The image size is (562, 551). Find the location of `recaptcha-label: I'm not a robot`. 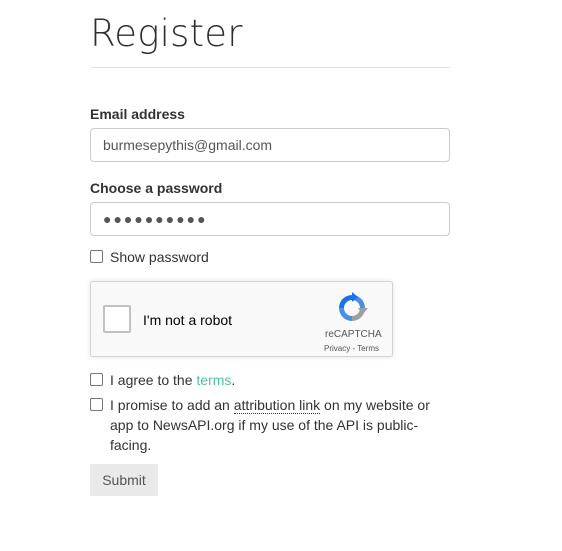

recaptcha-label: I'm not a robot is located at coordinates (188, 320).